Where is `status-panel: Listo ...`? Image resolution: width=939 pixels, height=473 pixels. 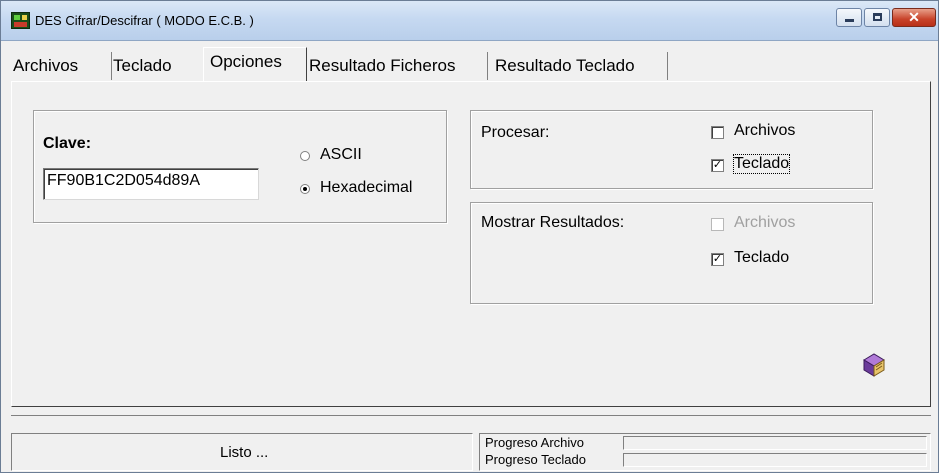 status-panel: Listo ... is located at coordinates (242, 452).